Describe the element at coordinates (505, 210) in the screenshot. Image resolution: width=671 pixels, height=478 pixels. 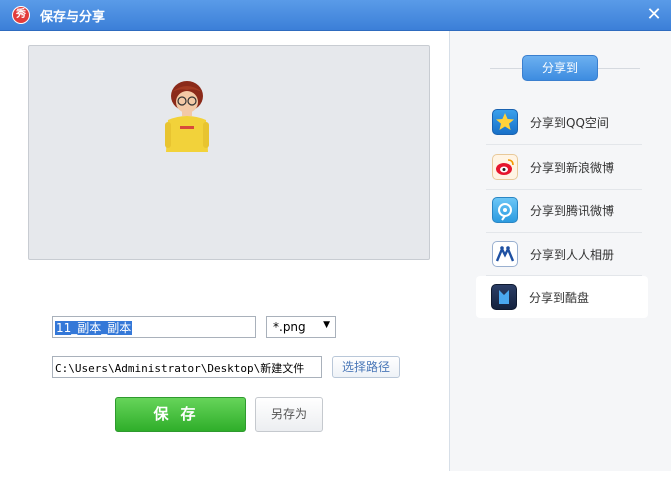
I see `tencent-weibo-icon` at that location.